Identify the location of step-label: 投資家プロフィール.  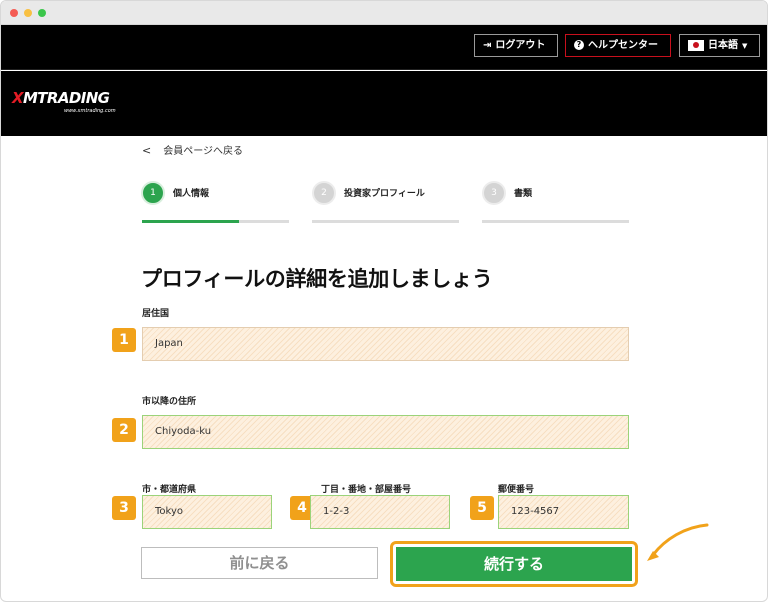
(384, 194).